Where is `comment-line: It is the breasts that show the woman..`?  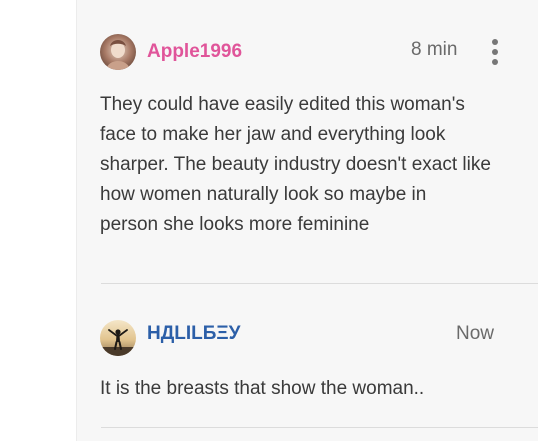
comment-line: It is the breasts that show the woman.. is located at coordinates (262, 388).